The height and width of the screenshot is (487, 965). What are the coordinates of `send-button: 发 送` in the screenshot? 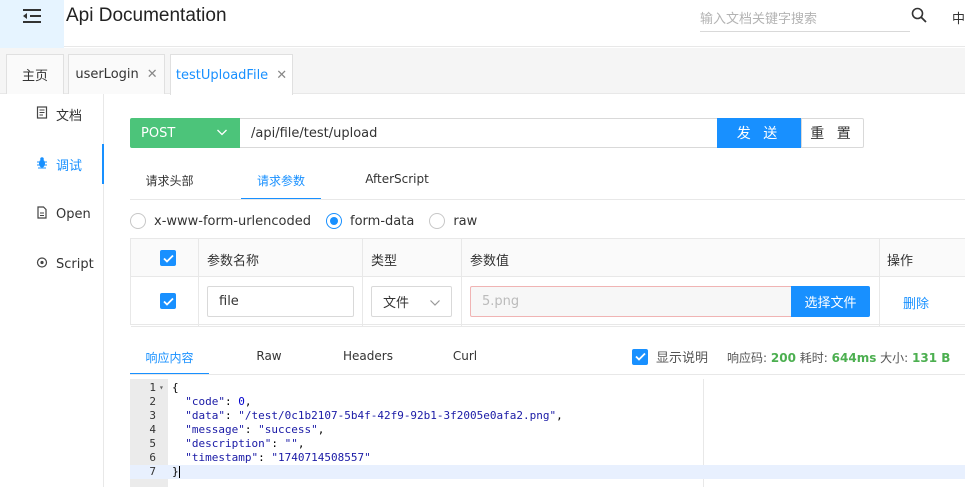 It's located at (759, 133).